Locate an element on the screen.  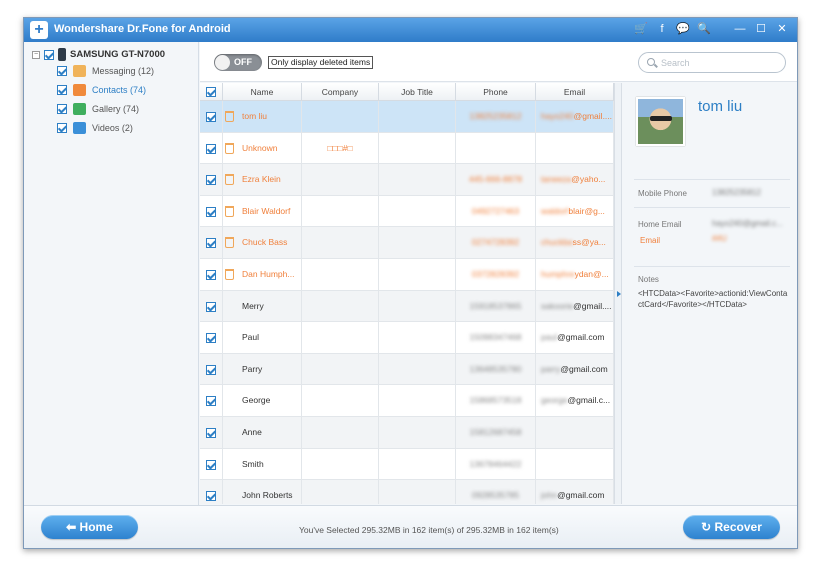
contact-name: Anne is located at coordinates (252, 432).